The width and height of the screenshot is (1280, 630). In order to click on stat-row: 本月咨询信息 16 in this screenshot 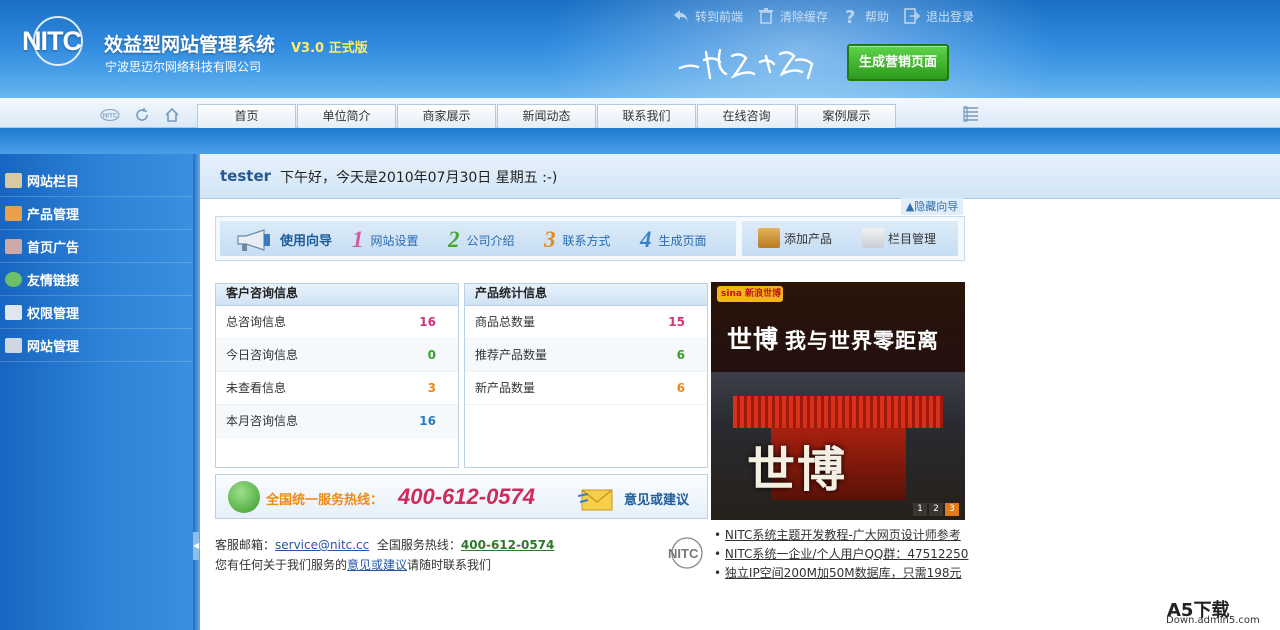, I will do `click(337, 421)`.